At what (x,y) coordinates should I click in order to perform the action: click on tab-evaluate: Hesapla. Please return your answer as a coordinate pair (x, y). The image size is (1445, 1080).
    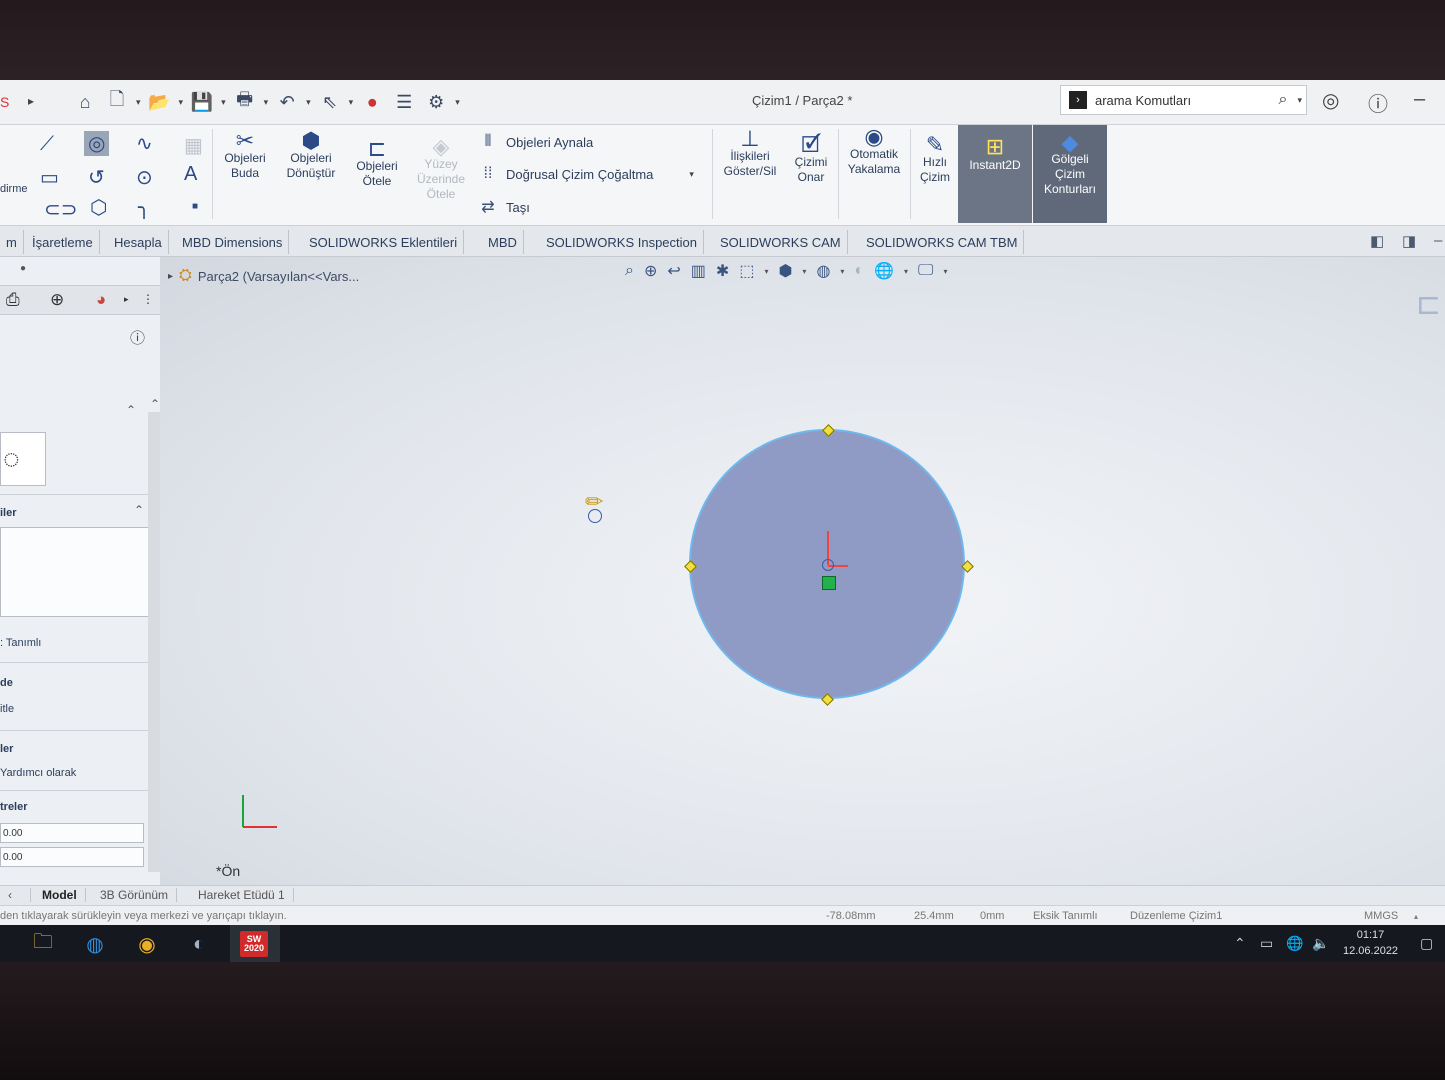
    Looking at the image, I should click on (138, 242).